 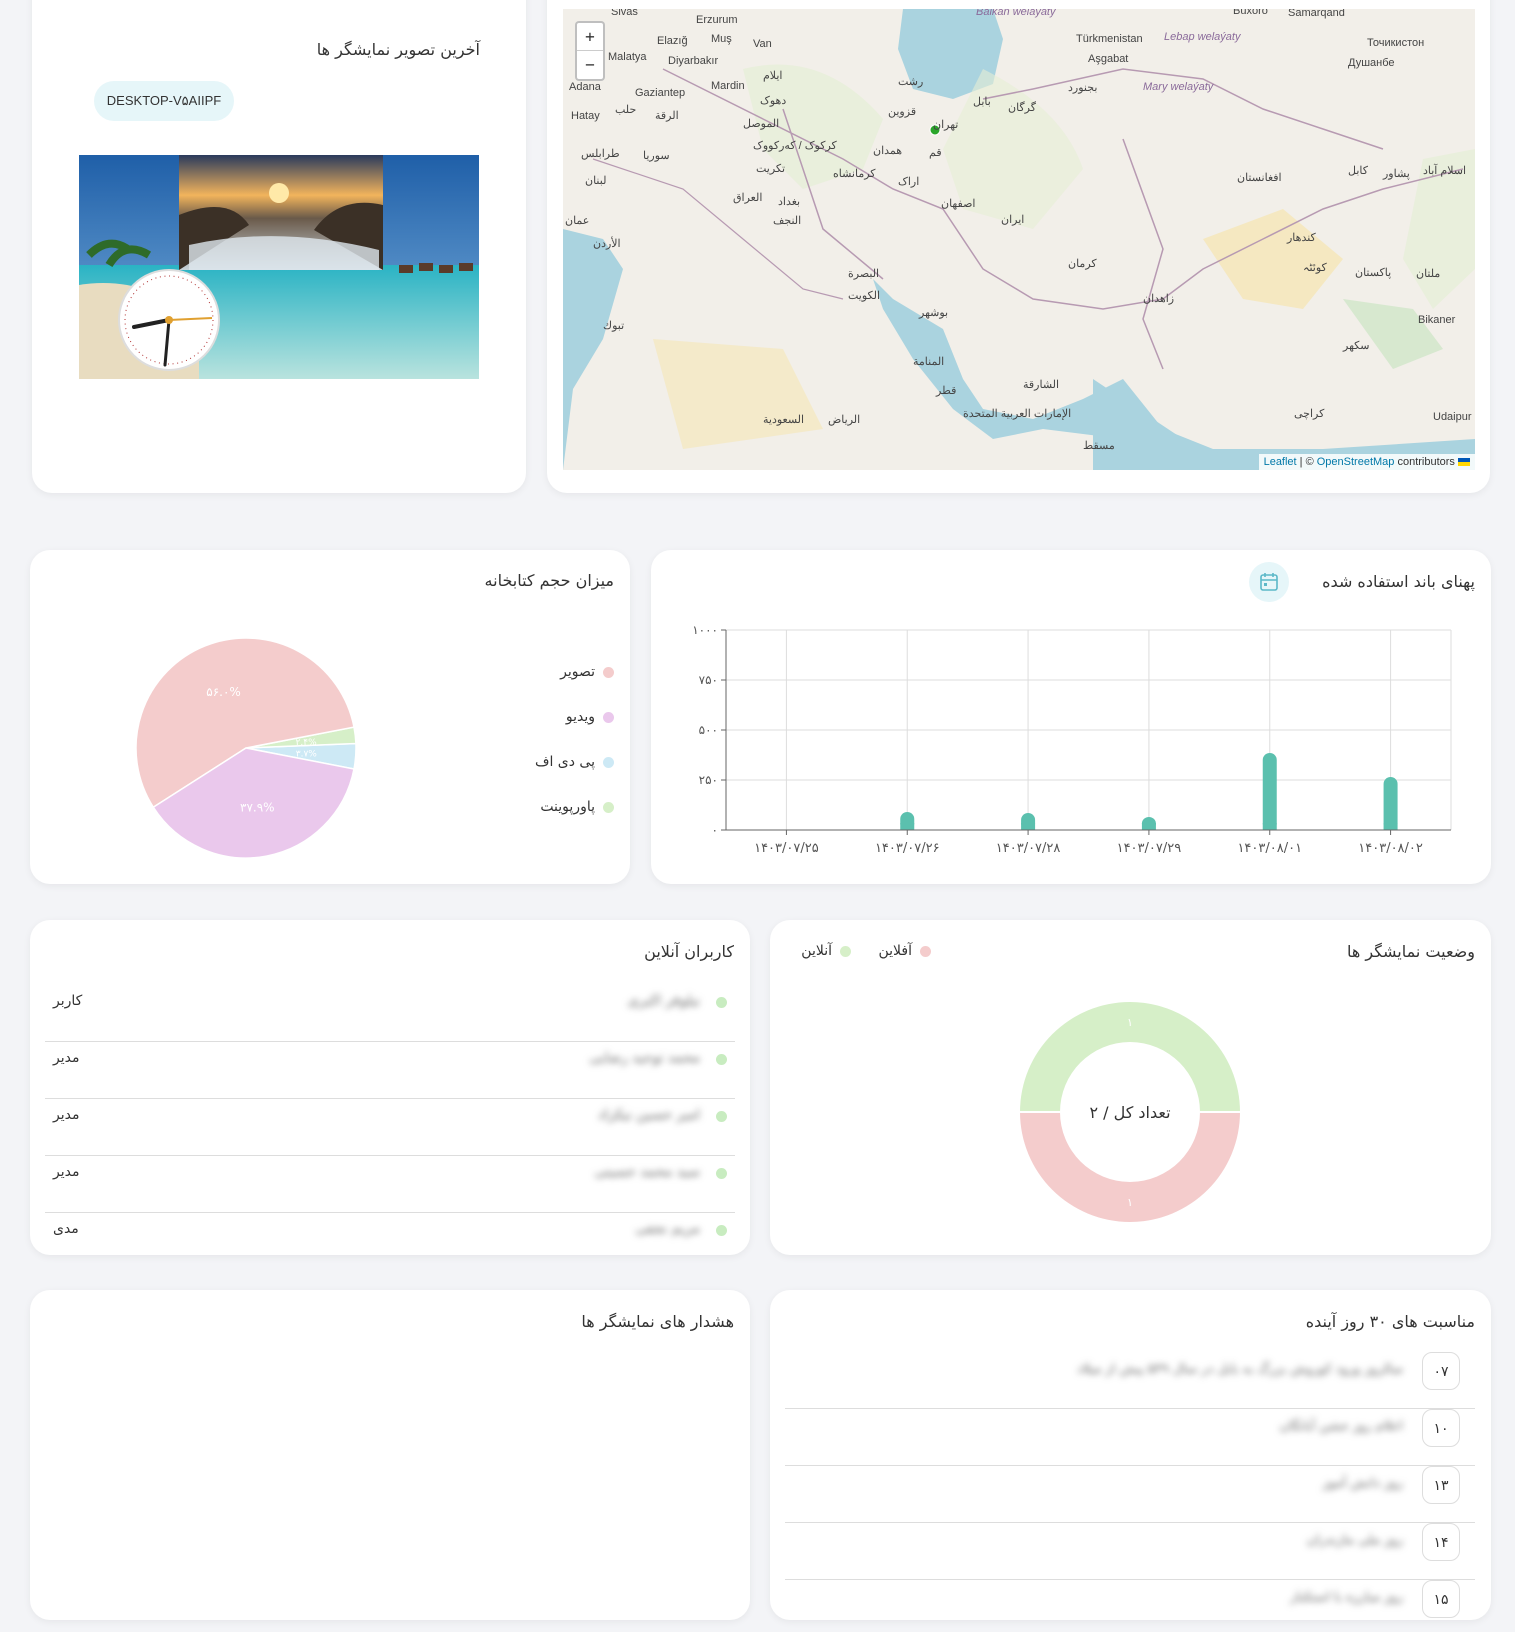 What do you see at coordinates (223, 692) in the screenshot?
I see `pie-slice-label: ۵۶.۰%` at bounding box center [223, 692].